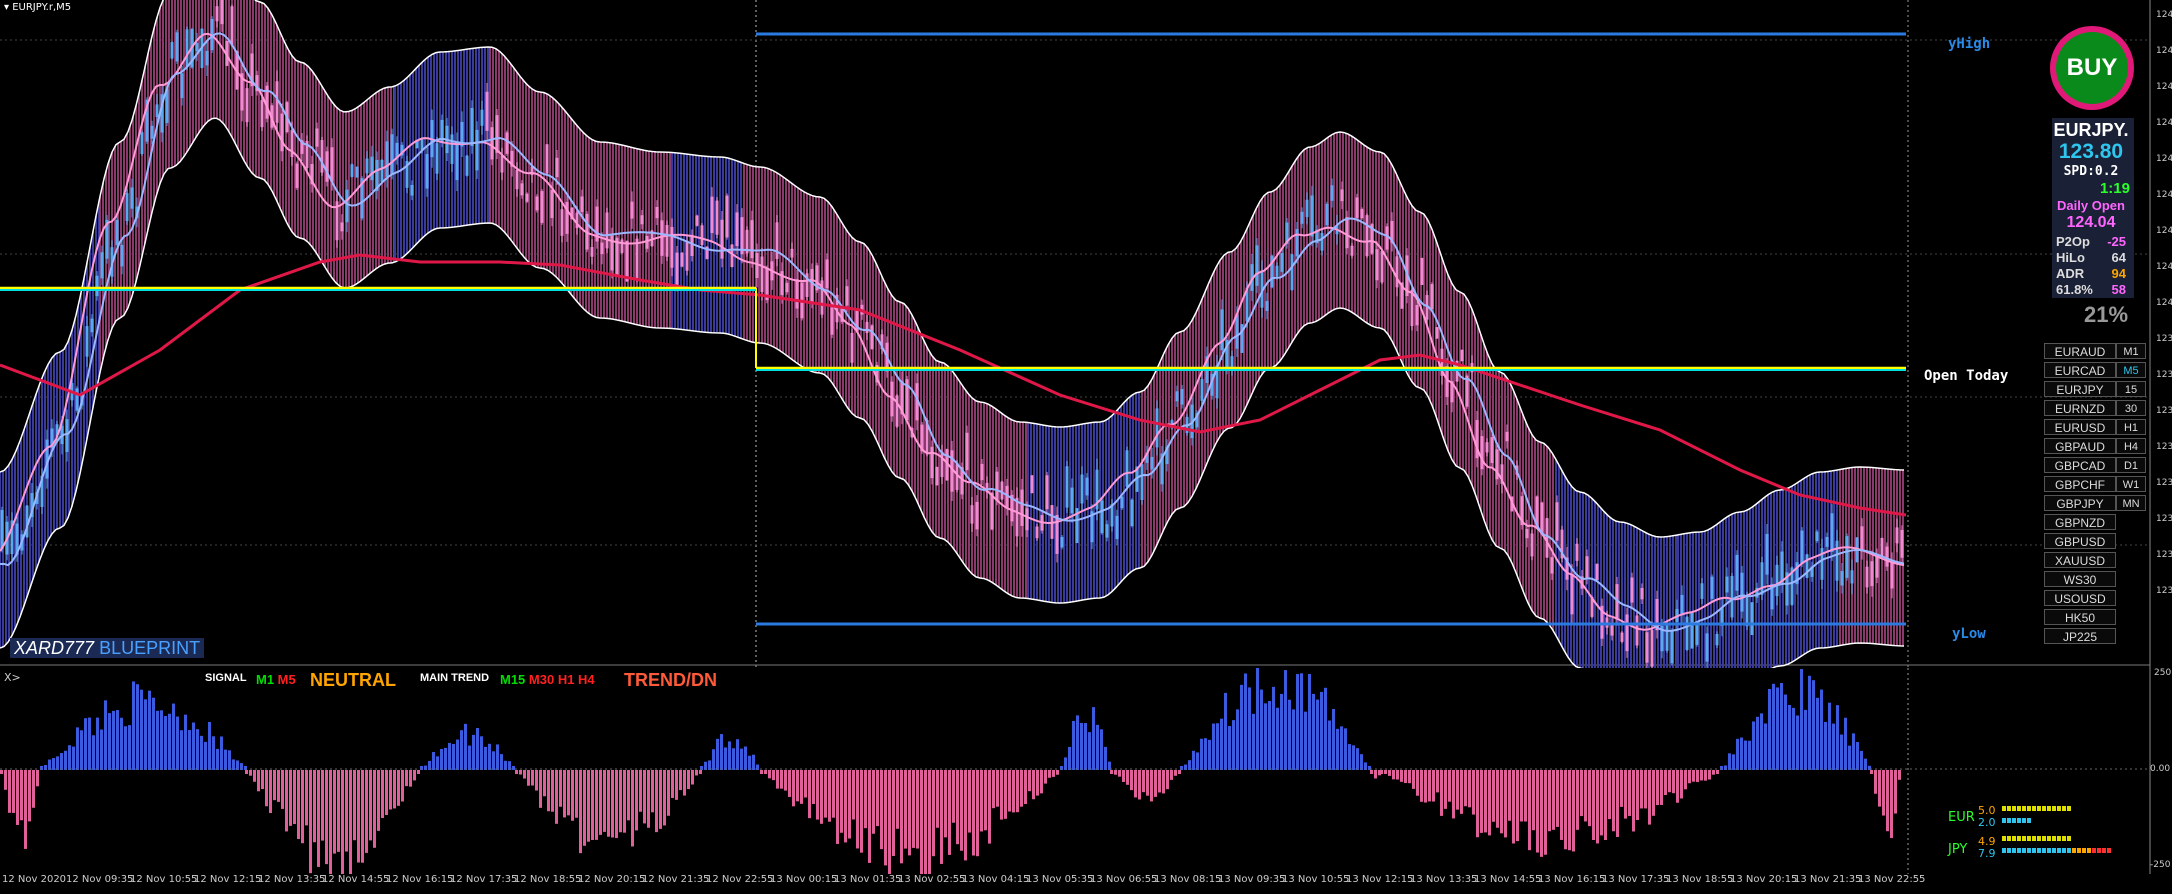 This screenshot has width=2172, height=894. What do you see at coordinates (2080, 503) in the screenshot?
I see `pair-button-gbpjpy: GBPJPY` at bounding box center [2080, 503].